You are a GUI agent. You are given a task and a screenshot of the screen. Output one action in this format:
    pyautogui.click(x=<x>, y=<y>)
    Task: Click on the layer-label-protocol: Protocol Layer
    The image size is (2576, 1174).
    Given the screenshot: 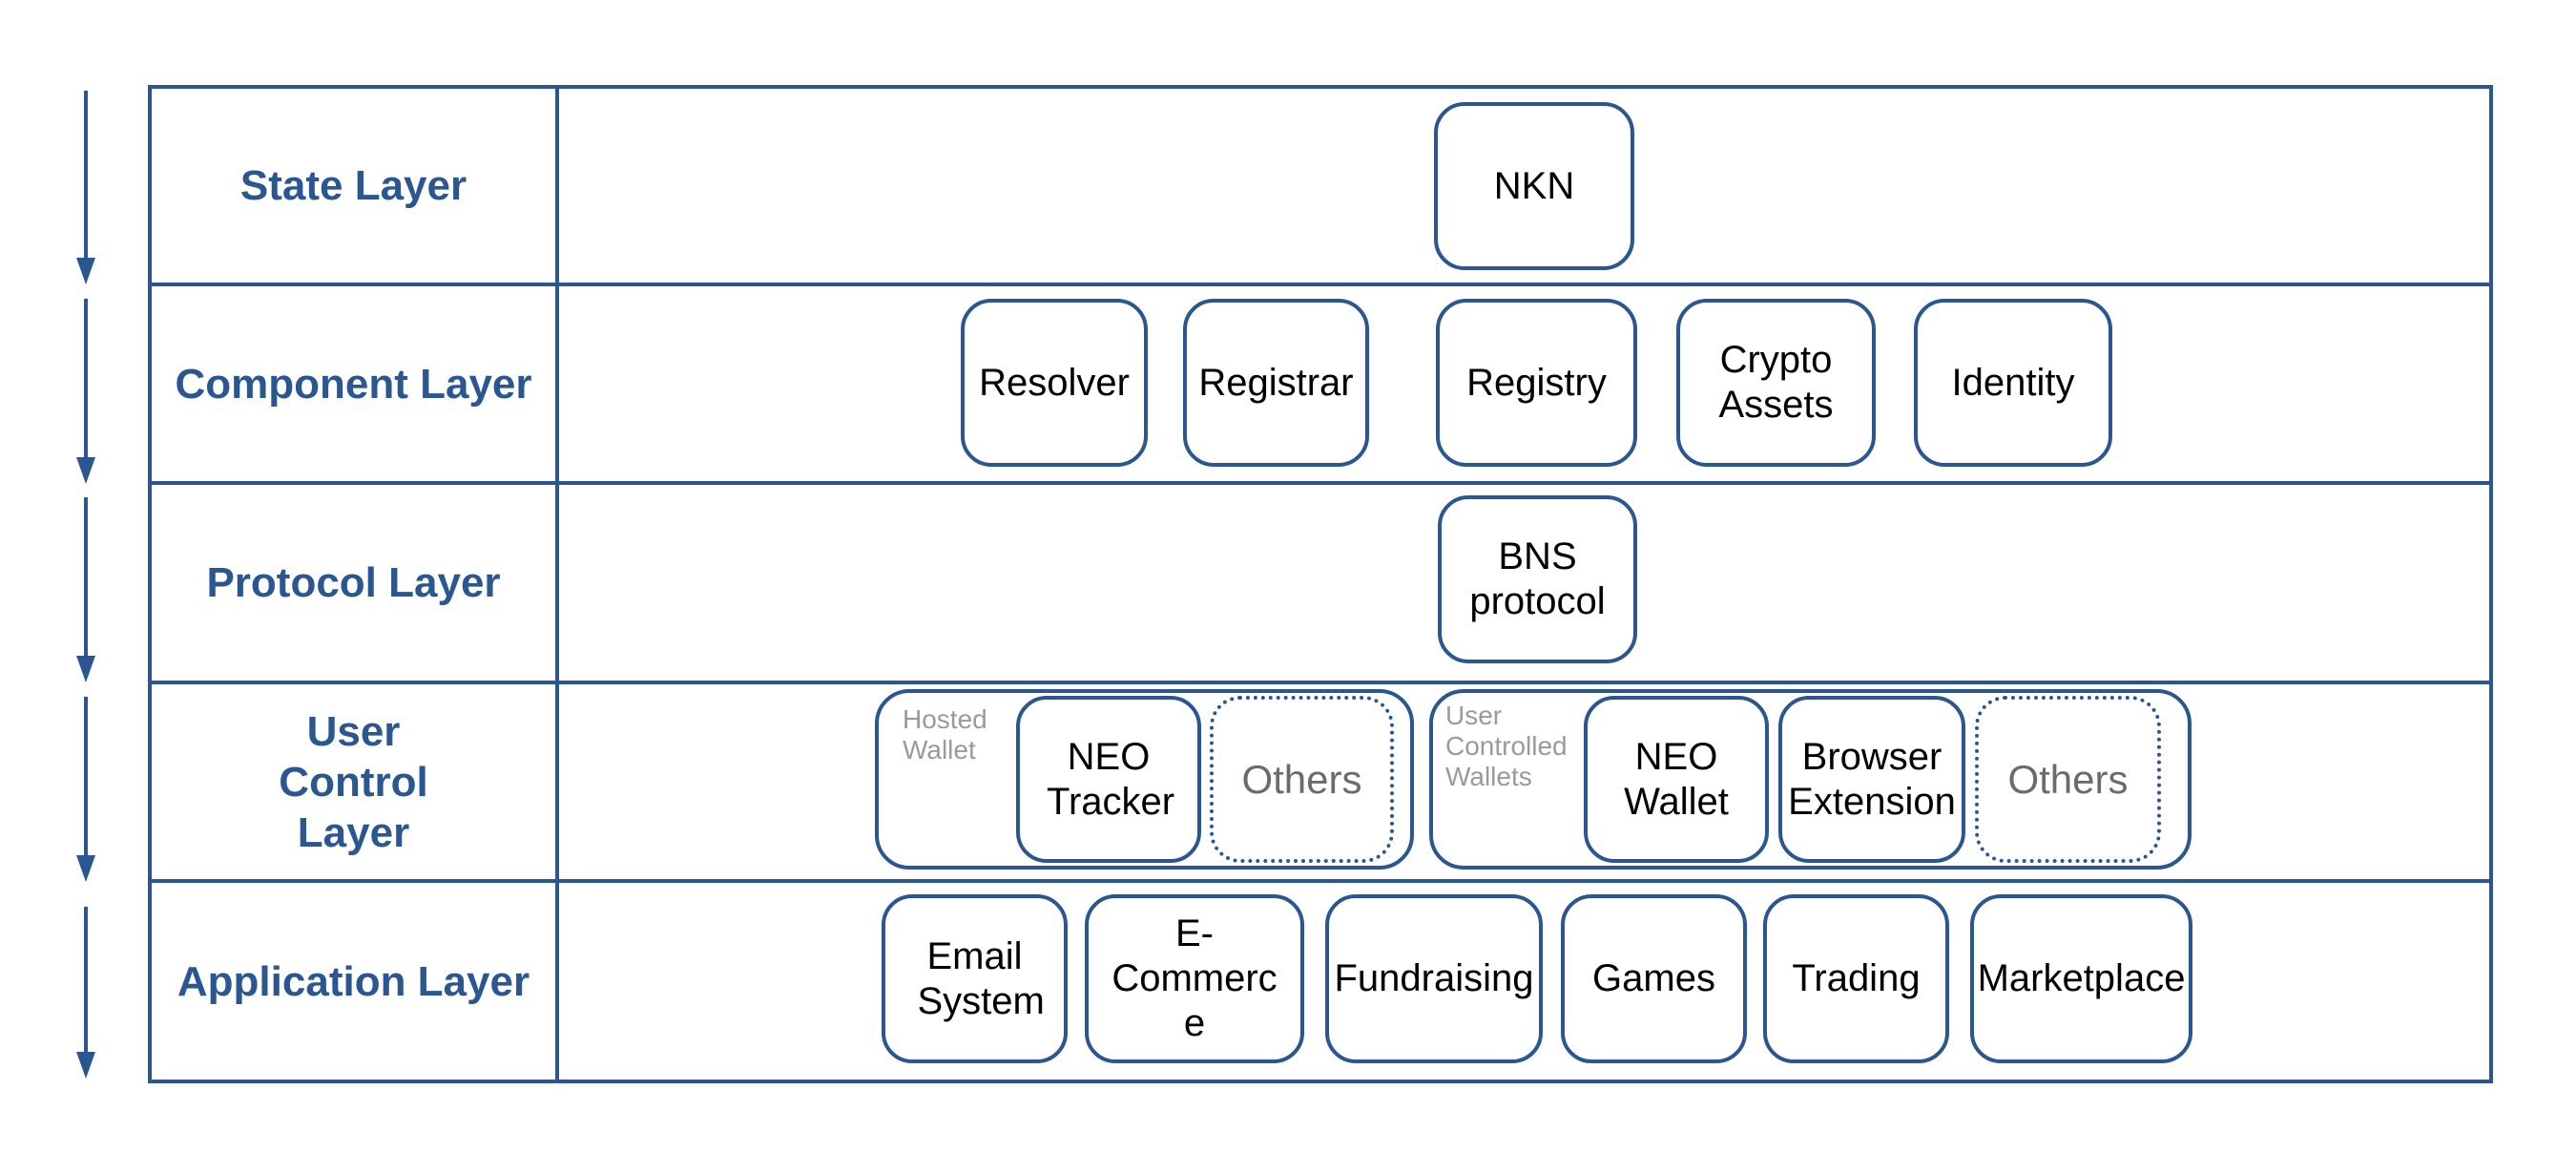 What is the action you would take?
    pyautogui.click(x=353, y=582)
    